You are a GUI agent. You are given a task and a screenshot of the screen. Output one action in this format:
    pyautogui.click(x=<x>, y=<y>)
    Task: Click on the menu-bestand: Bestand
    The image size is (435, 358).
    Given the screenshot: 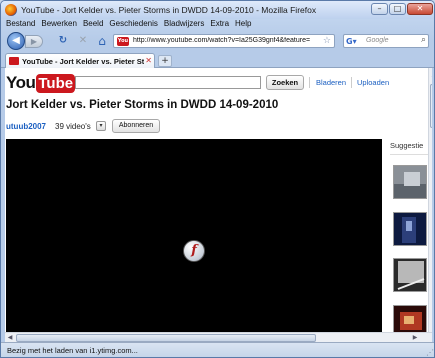 What is the action you would take?
    pyautogui.click(x=20, y=25)
    